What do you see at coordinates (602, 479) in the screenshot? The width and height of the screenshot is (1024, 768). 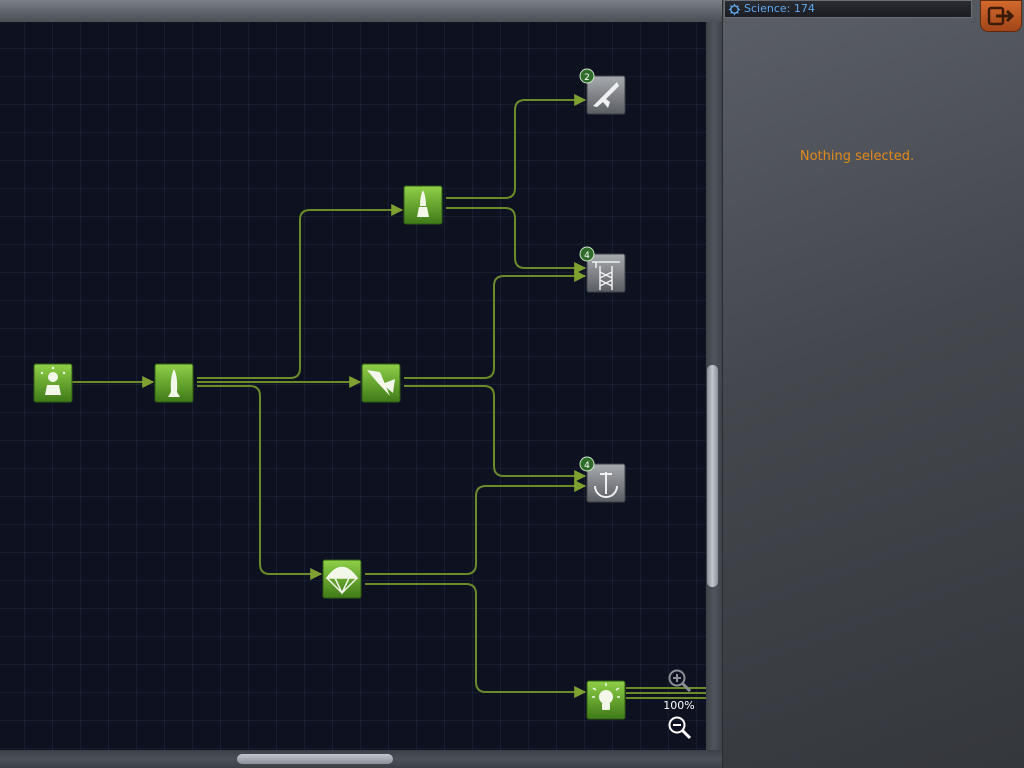 I see `tech-node-stability: 4` at bounding box center [602, 479].